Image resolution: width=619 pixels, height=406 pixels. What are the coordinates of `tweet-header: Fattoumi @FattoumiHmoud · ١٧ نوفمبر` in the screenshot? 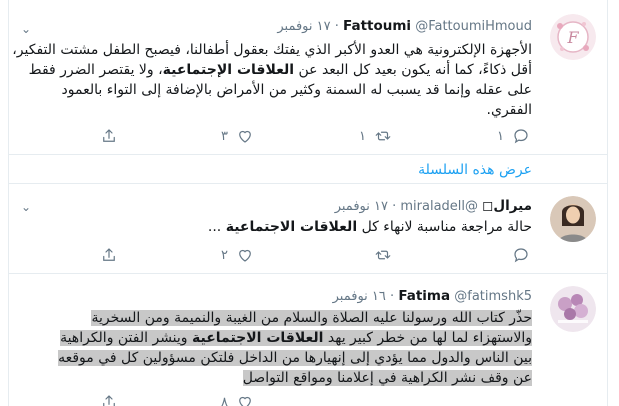 It's located at (404, 26).